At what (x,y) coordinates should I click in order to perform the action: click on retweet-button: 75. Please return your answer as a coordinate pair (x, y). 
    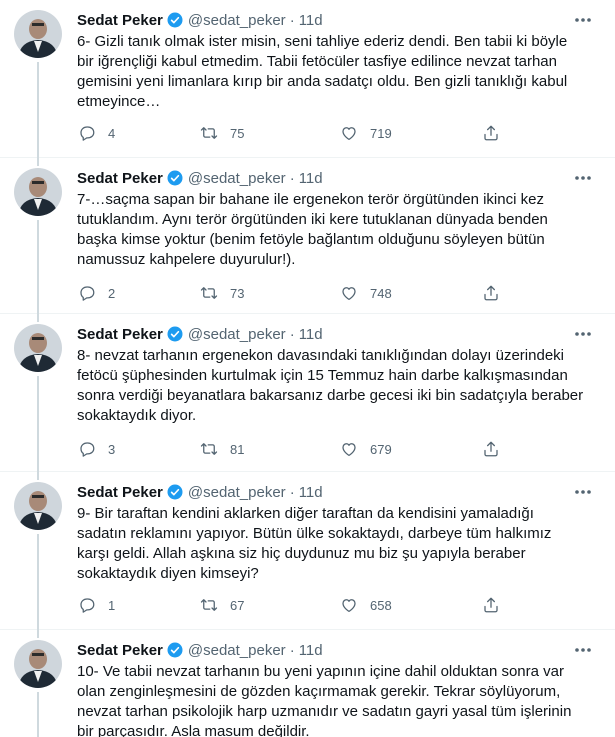
    Looking at the image, I should click on (222, 133).